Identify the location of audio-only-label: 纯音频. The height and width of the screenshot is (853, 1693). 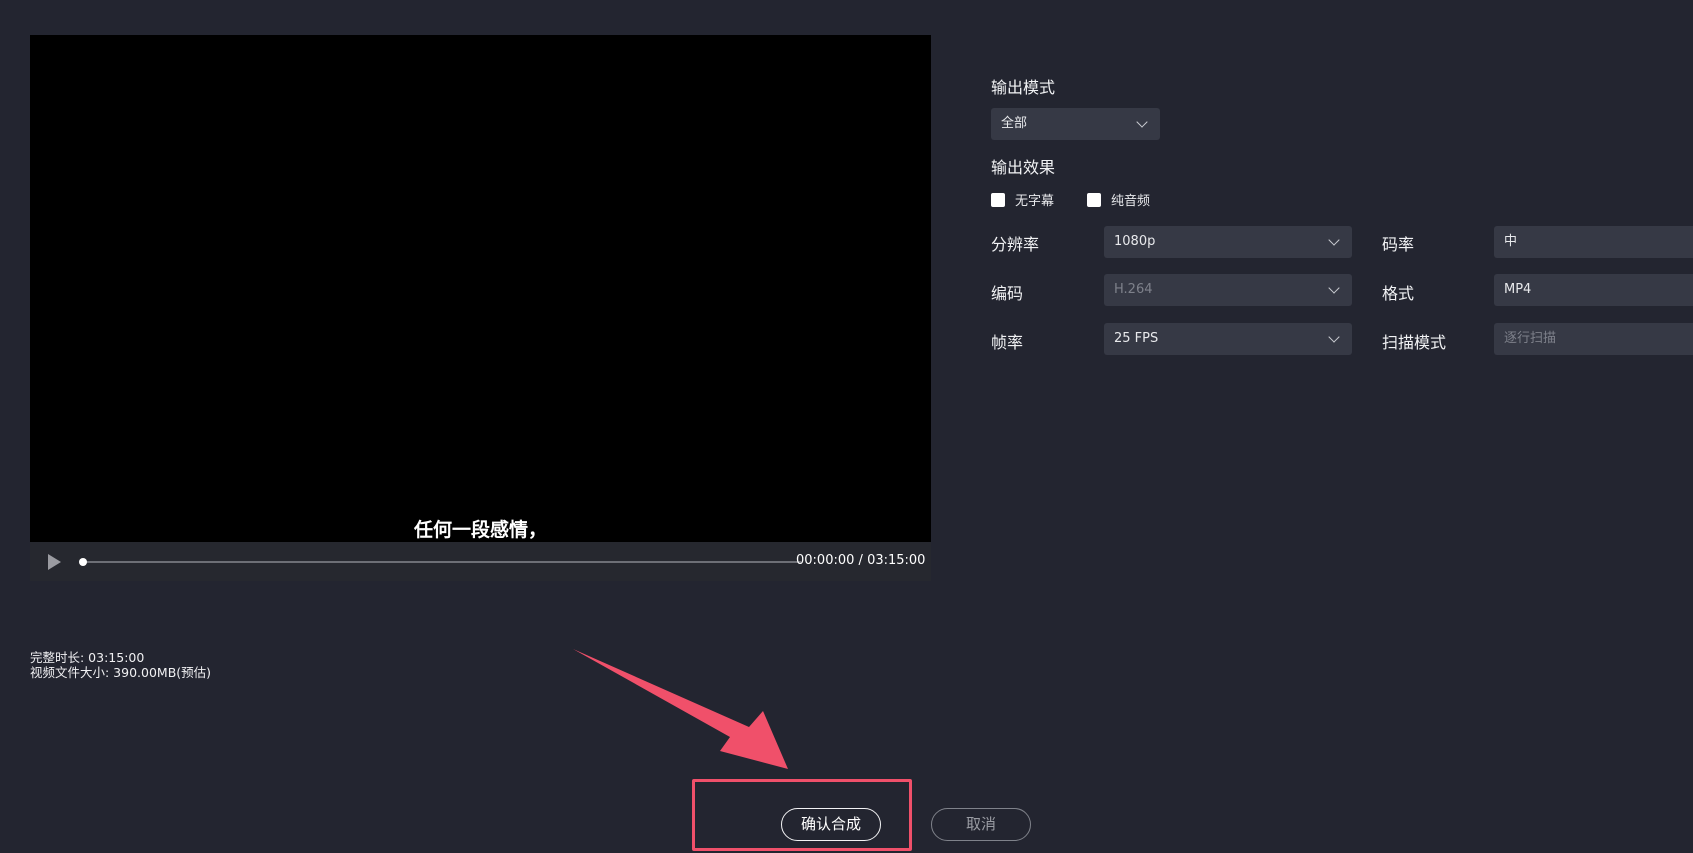
(1131, 201).